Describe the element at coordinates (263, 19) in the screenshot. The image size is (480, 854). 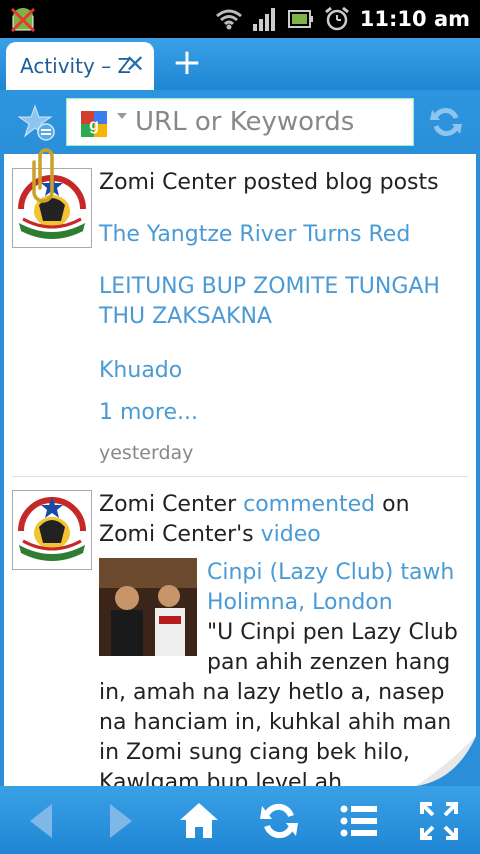
I see `signal-icon` at that location.